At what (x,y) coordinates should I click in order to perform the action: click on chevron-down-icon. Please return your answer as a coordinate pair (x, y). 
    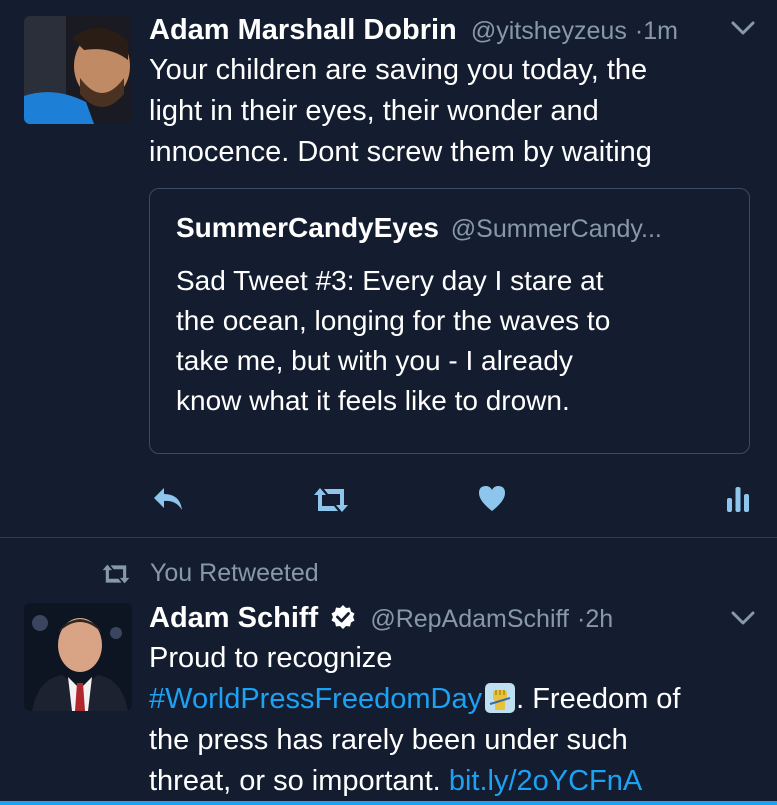
    Looking at the image, I should click on (743, 620).